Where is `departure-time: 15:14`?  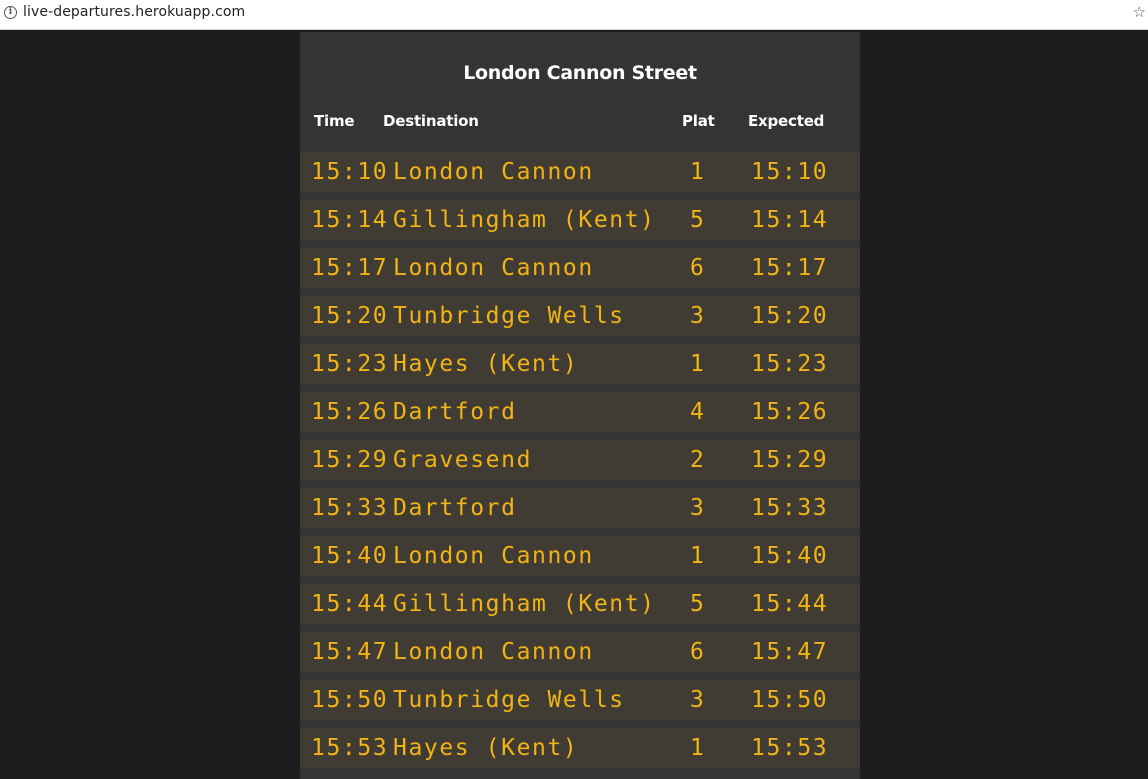
departure-time: 15:14 is located at coordinates (350, 220).